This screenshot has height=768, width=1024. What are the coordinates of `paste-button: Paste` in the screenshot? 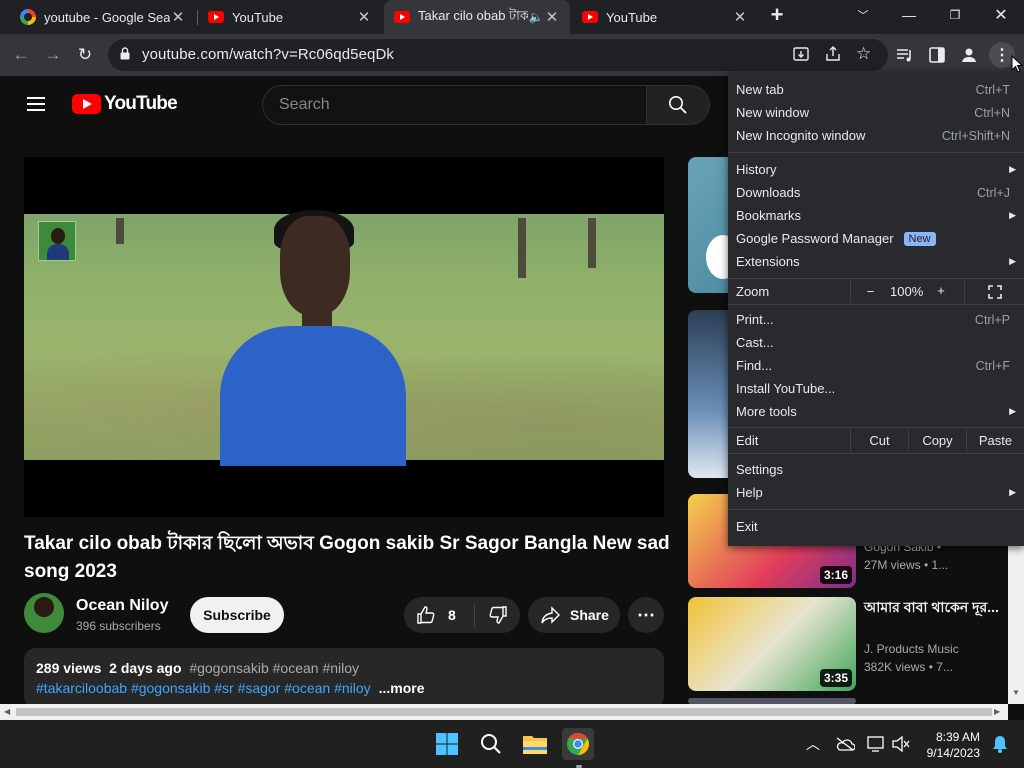 It's located at (995, 440).